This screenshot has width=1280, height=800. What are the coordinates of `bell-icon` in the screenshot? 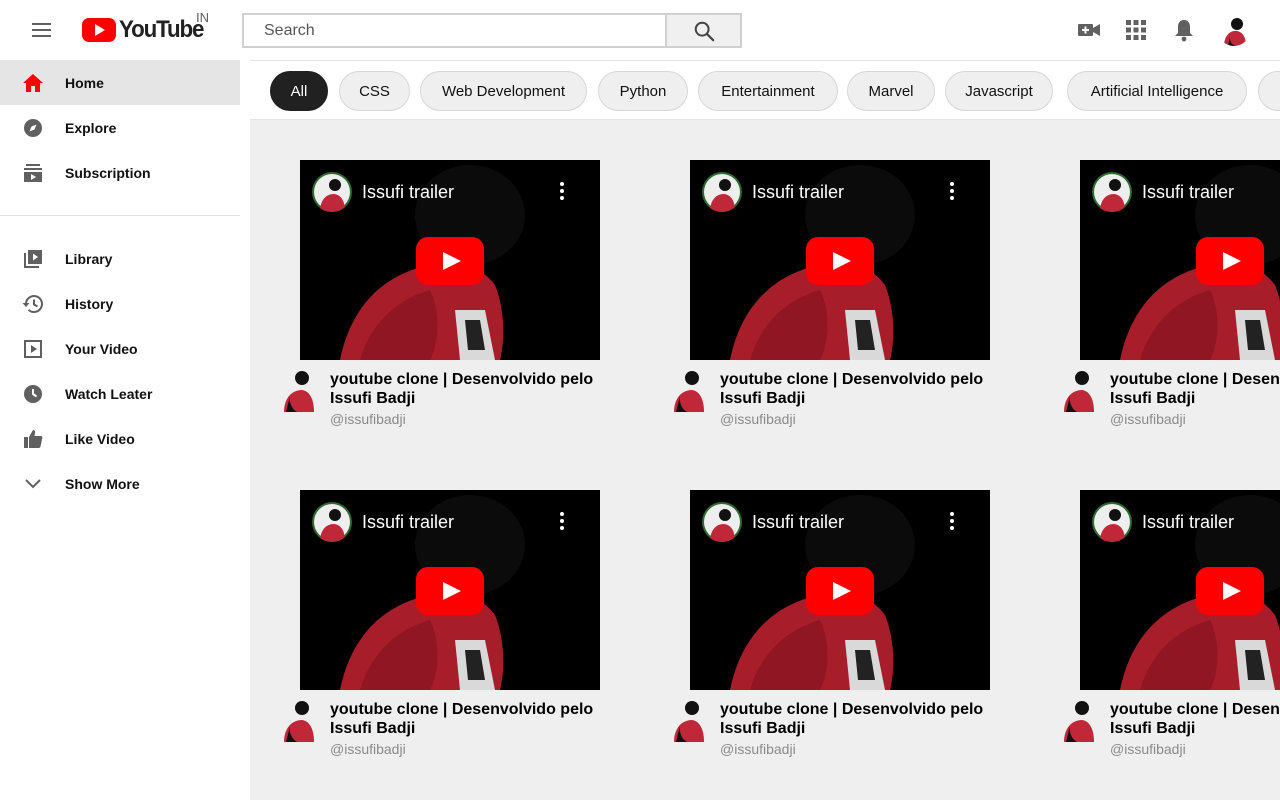 It's located at (1184, 30).